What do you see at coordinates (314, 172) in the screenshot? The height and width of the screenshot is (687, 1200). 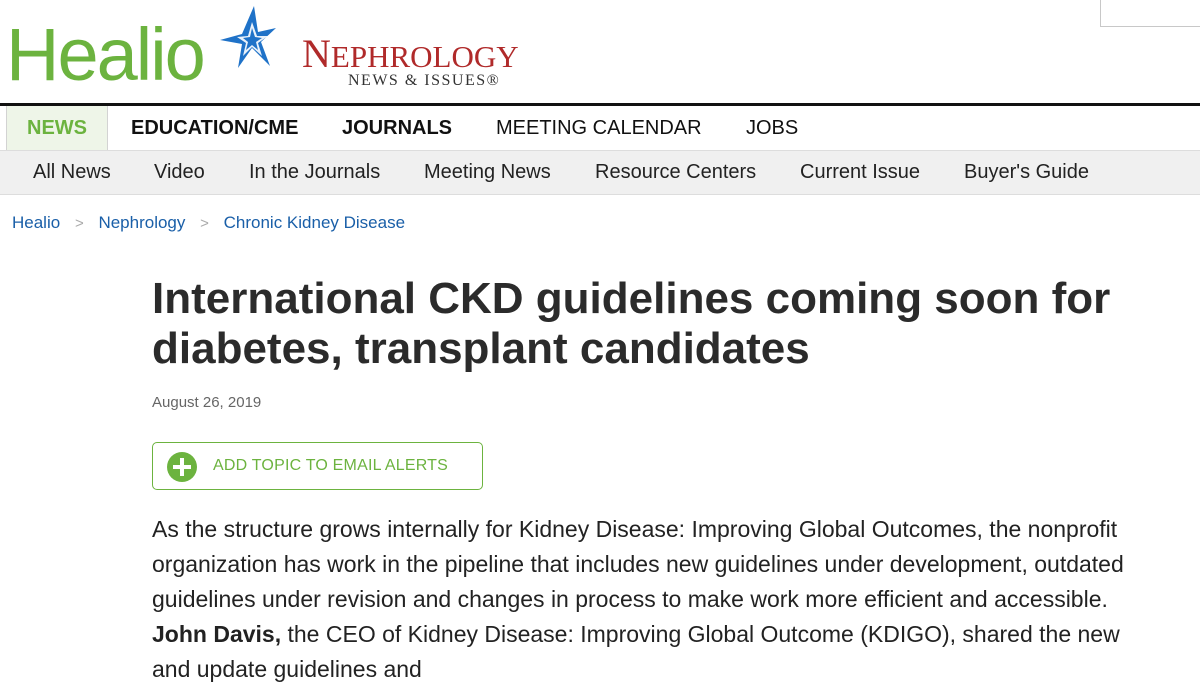 I see `subnav-in-the-journals: In the Journals` at bounding box center [314, 172].